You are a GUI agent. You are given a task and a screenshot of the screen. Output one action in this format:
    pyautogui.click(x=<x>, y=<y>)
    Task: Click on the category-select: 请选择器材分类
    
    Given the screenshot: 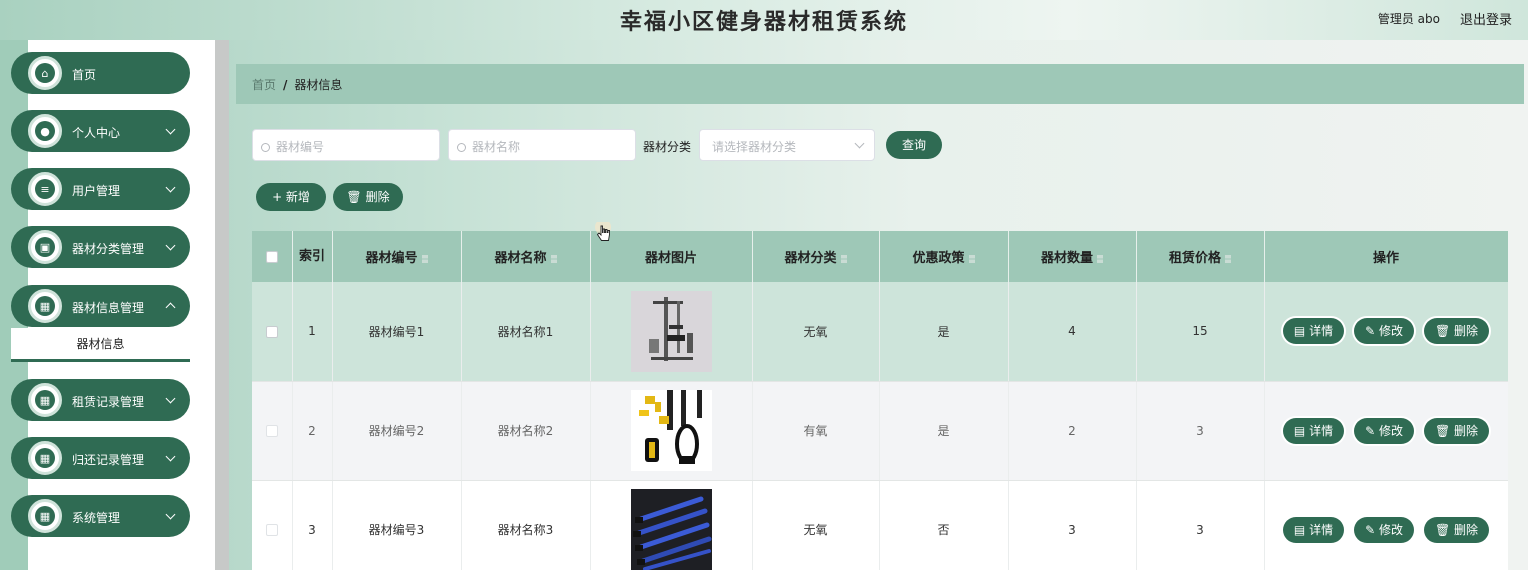 What is the action you would take?
    pyautogui.click(x=787, y=145)
    